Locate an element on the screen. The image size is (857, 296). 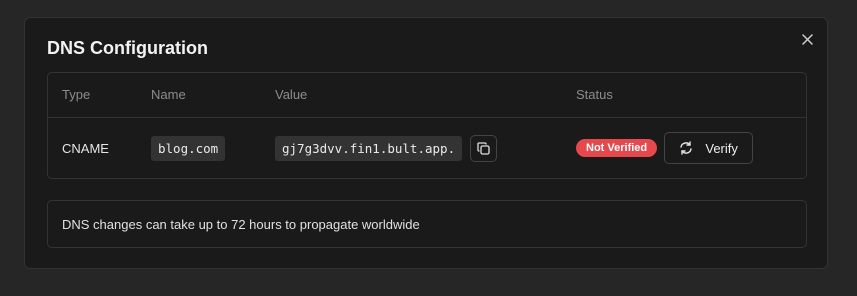
close-icon is located at coordinates (807, 39).